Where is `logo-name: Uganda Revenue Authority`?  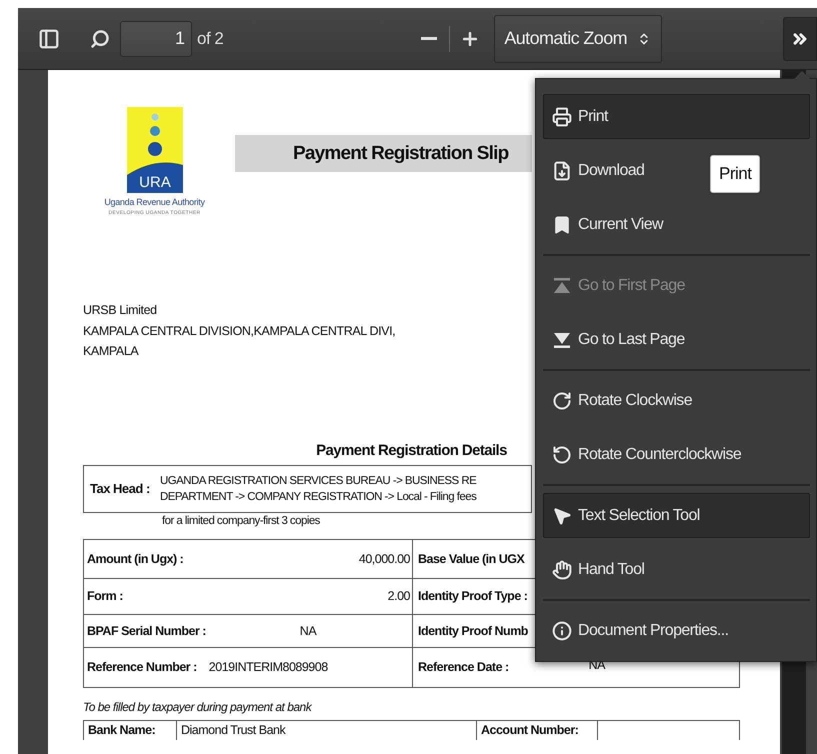 logo-name: Uganda Revenue Authority is located at coordinates (154, 202).